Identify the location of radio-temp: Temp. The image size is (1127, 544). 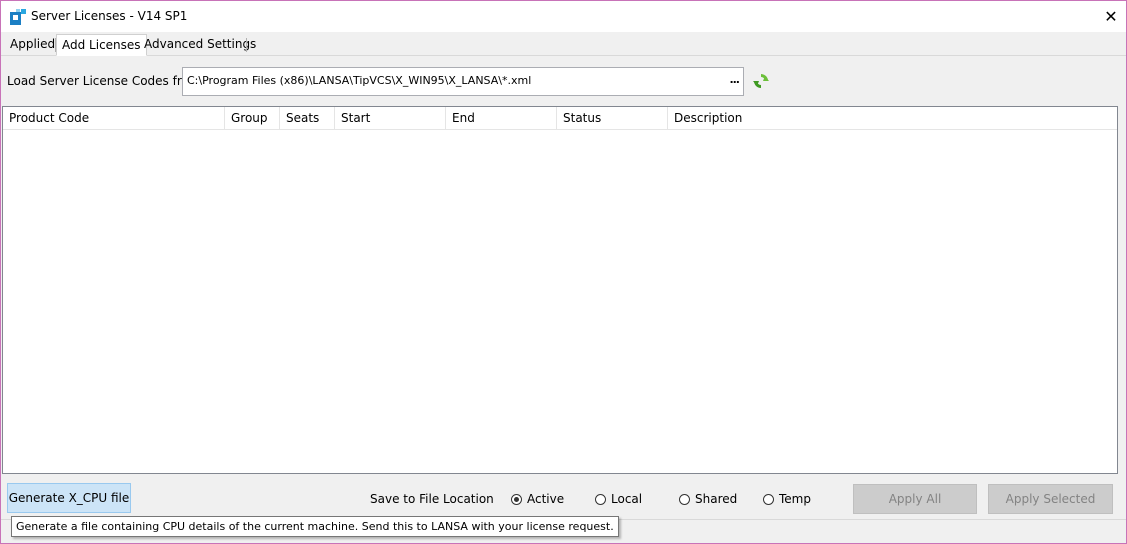
(787, 499).